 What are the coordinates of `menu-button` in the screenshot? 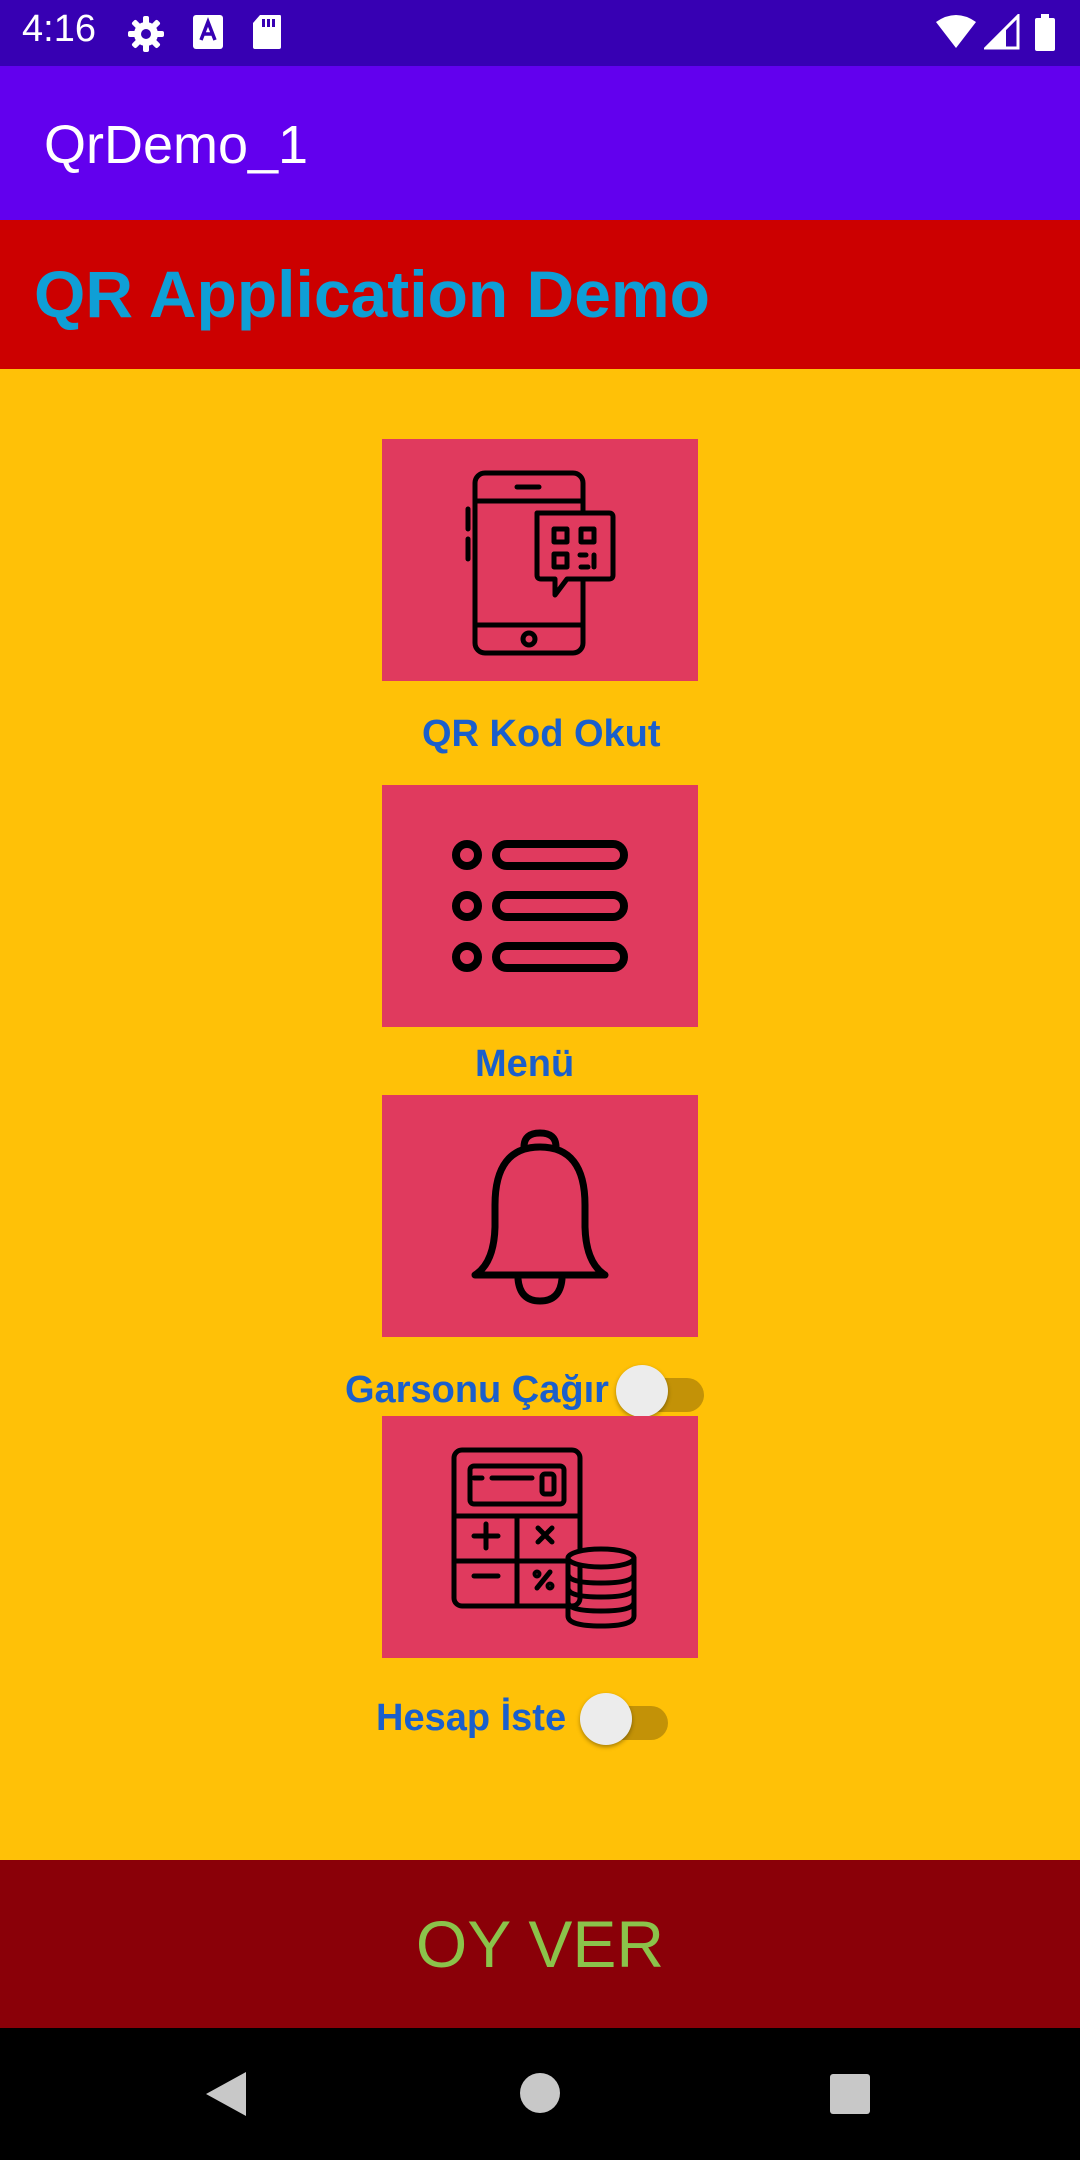 It's located at (540, 906).